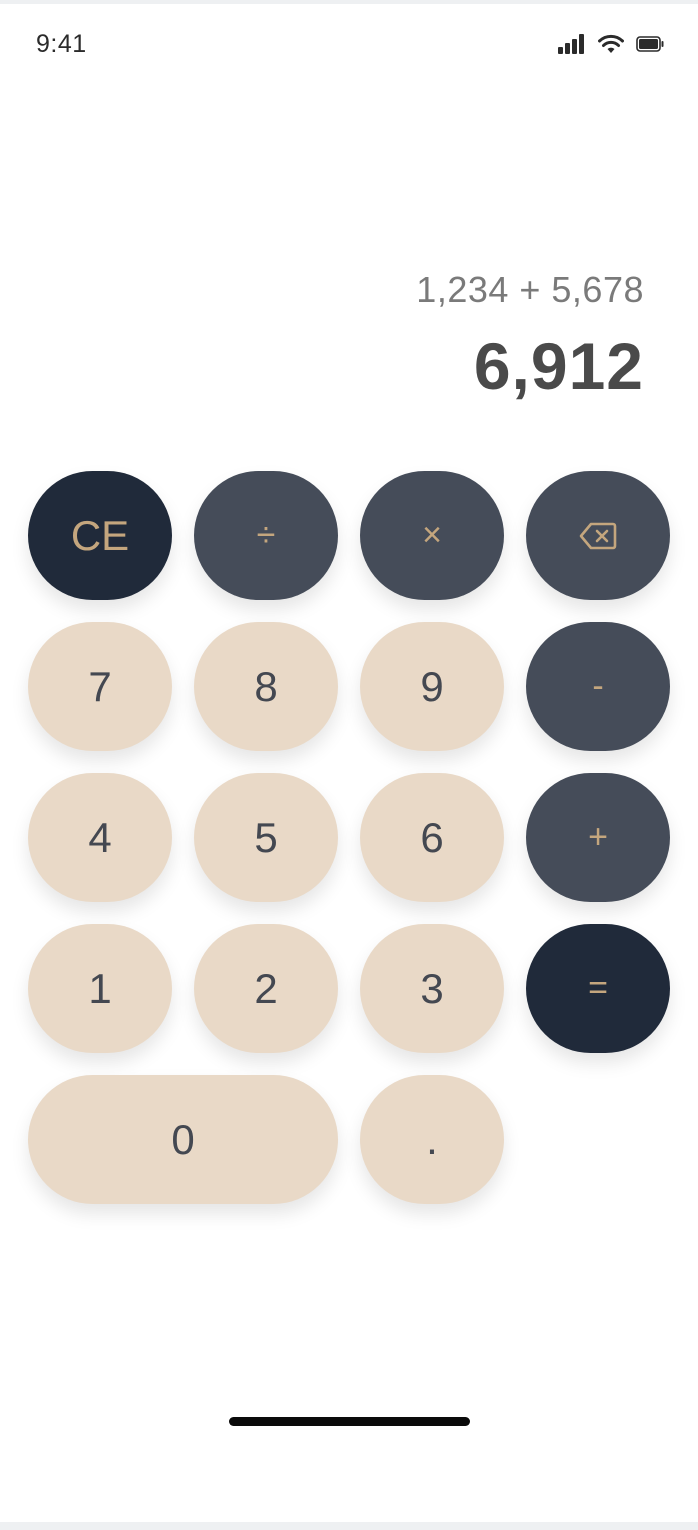 This screenshot has width=698, height=1530. I want to click on calculator-display: 1,234 + 5,678 6,912, so click(530, 334).